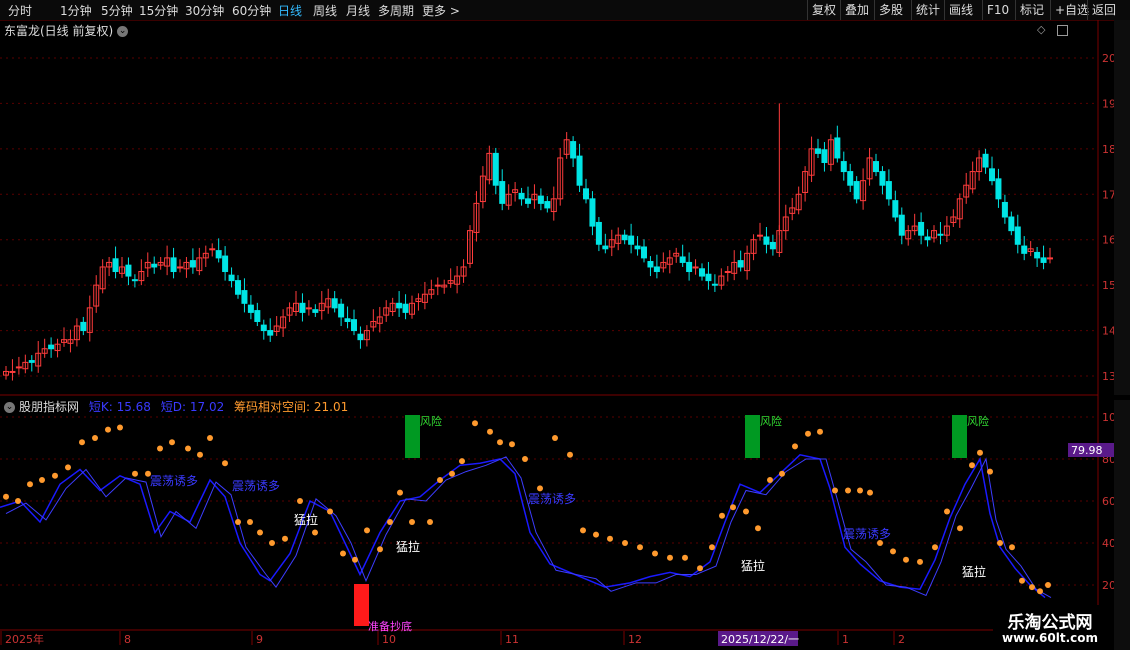 The width and height of the screenshot is (1130, 650). Describe the element at coordinates (1050, 638) in the screenshot. I see `logo-text-url: www.60lt.com` at that location.